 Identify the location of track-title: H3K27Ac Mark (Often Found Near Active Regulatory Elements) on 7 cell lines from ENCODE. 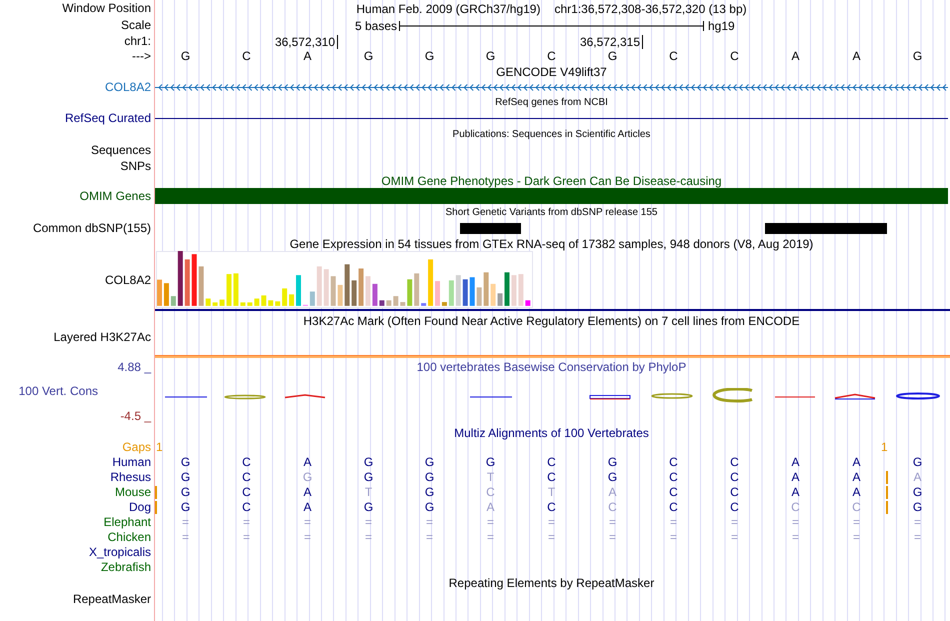
(551, 321).